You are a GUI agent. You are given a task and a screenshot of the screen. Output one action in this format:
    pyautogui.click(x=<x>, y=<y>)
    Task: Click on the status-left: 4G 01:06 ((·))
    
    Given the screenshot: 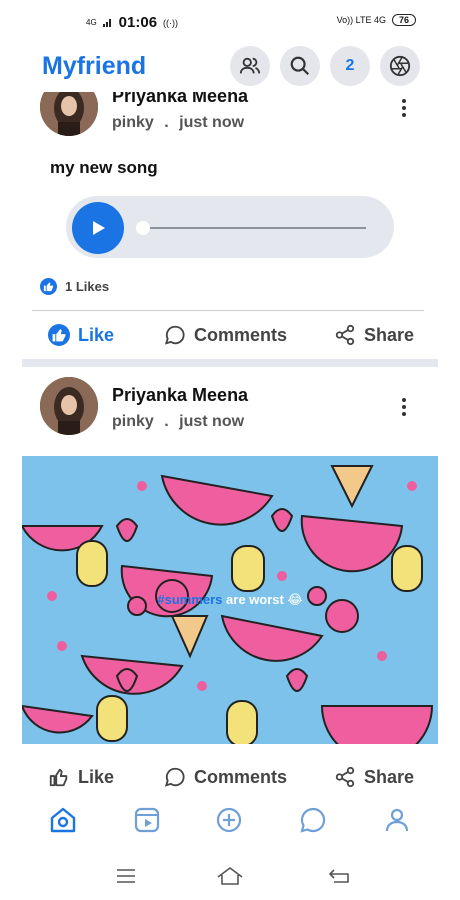 What is the action you would take?
    pyautogui.click(x=132, y=22)
    